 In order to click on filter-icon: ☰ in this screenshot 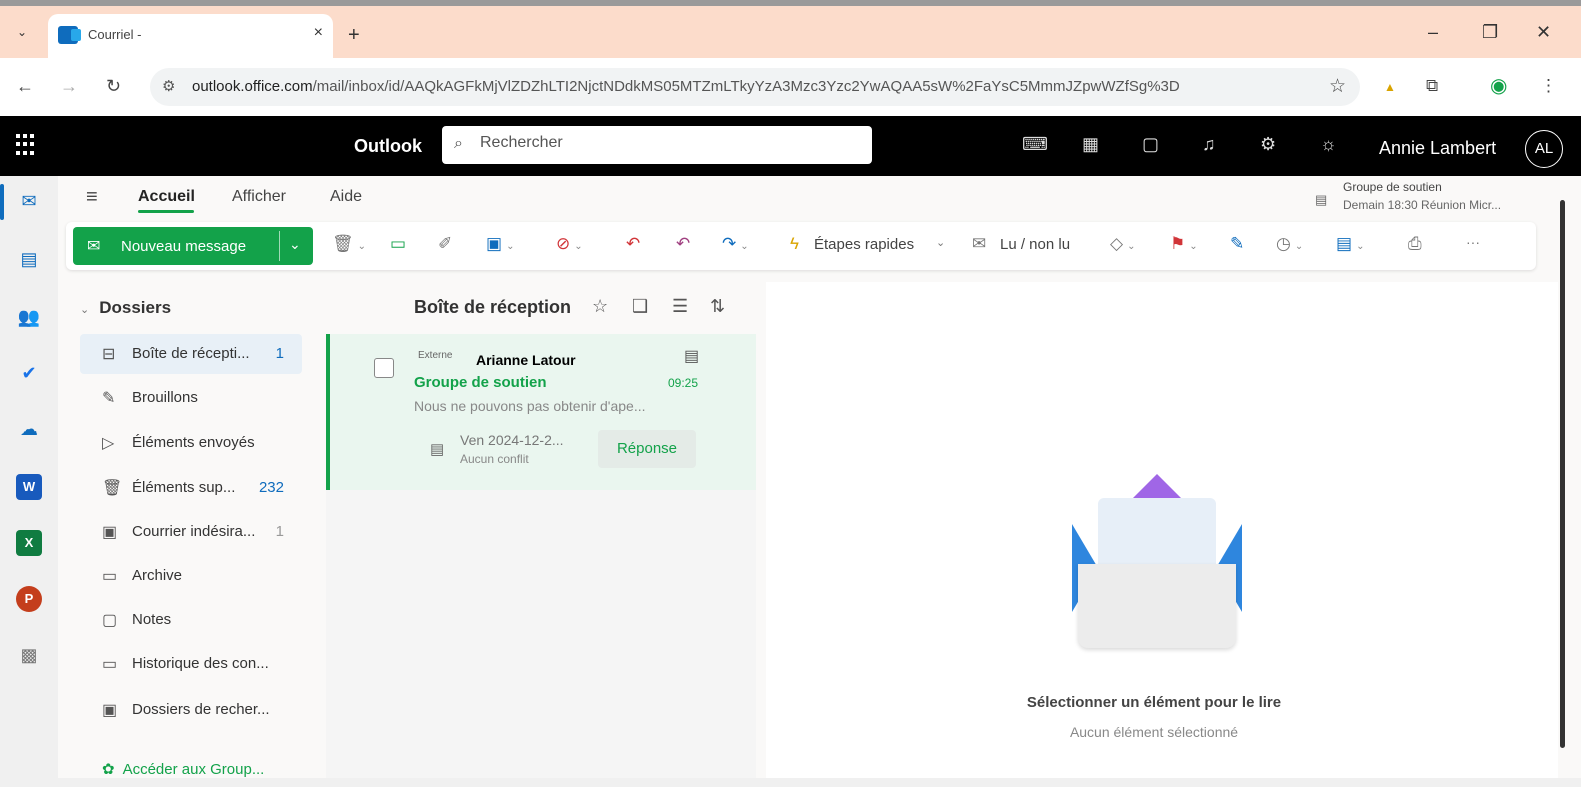, I will do `click(680, 306)`.